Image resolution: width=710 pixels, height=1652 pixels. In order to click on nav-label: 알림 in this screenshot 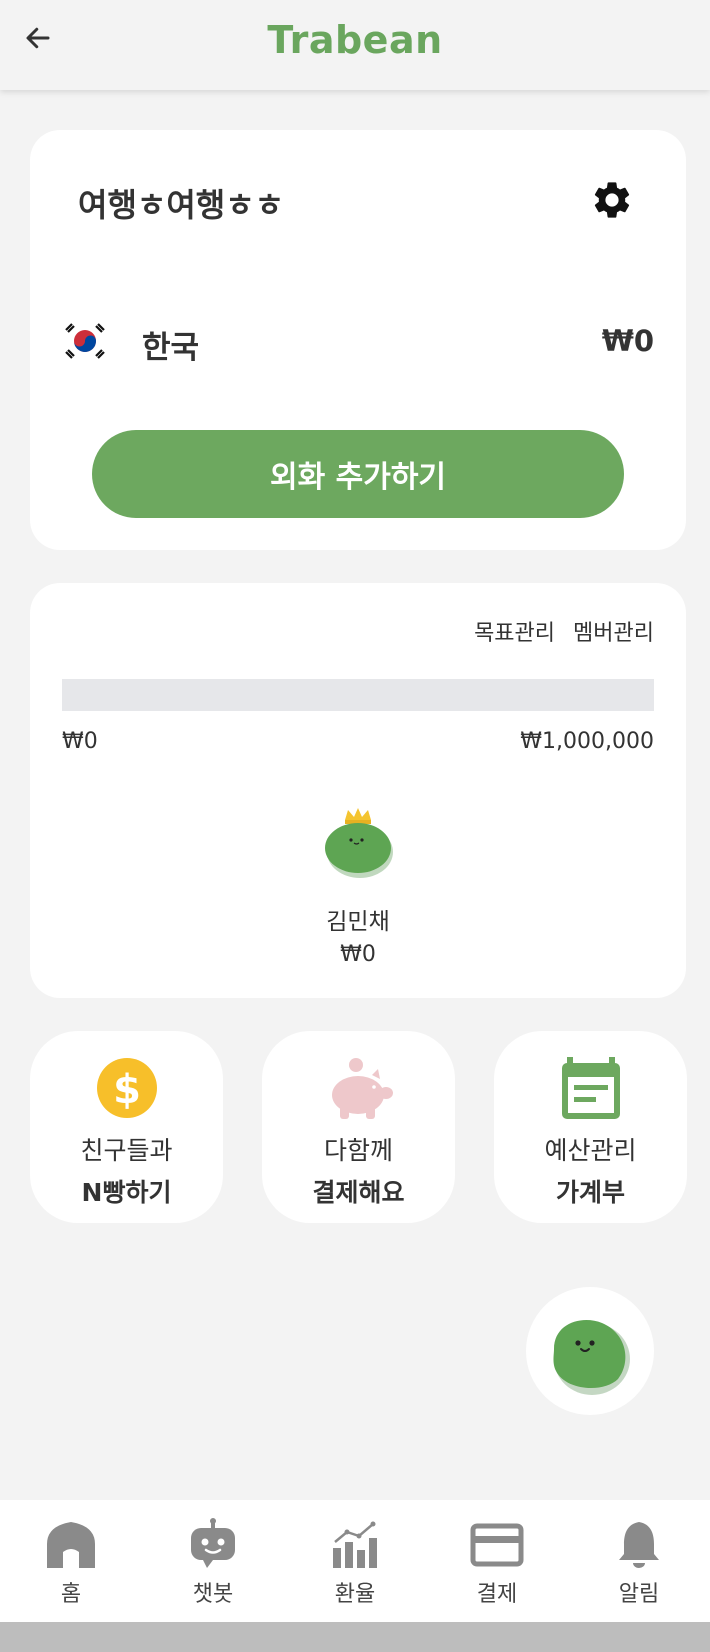, I will do `click(639, 1594)`.